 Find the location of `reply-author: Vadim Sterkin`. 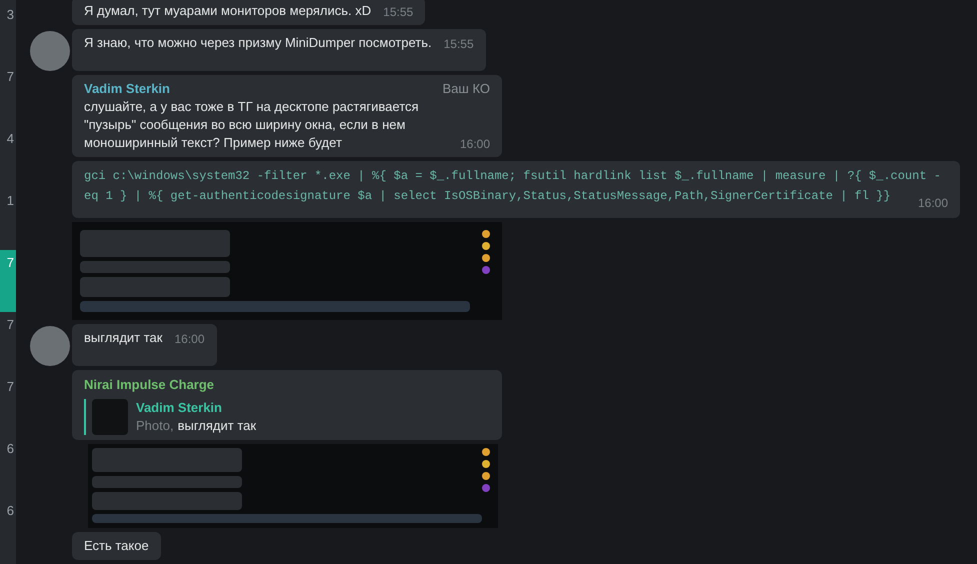

reply-author: Vadim Sterkin is located at coordinates (179, 407).